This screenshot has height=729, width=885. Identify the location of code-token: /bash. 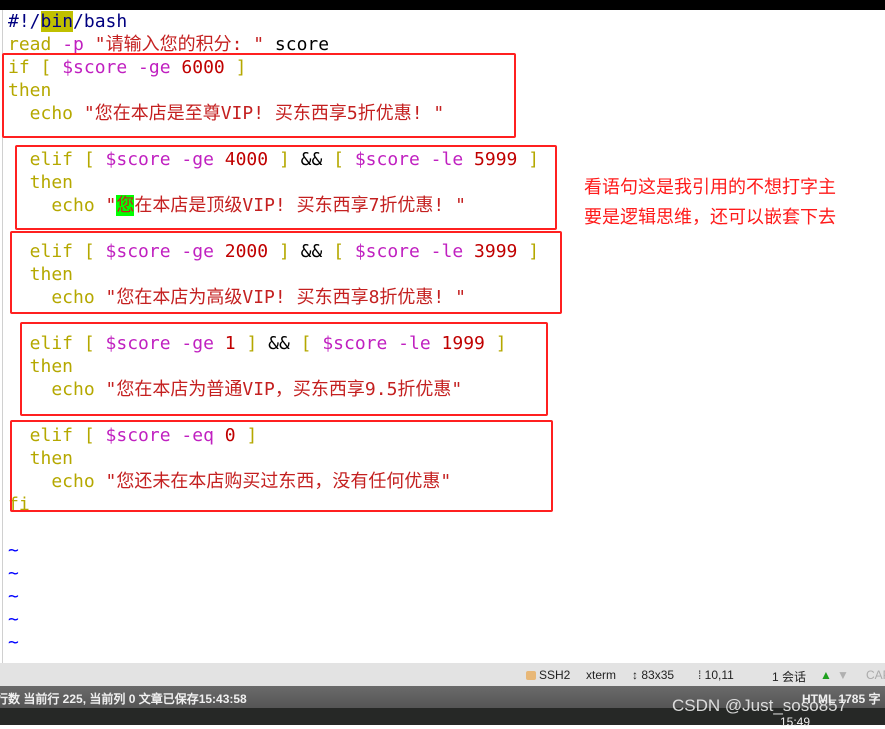
(100, 21).